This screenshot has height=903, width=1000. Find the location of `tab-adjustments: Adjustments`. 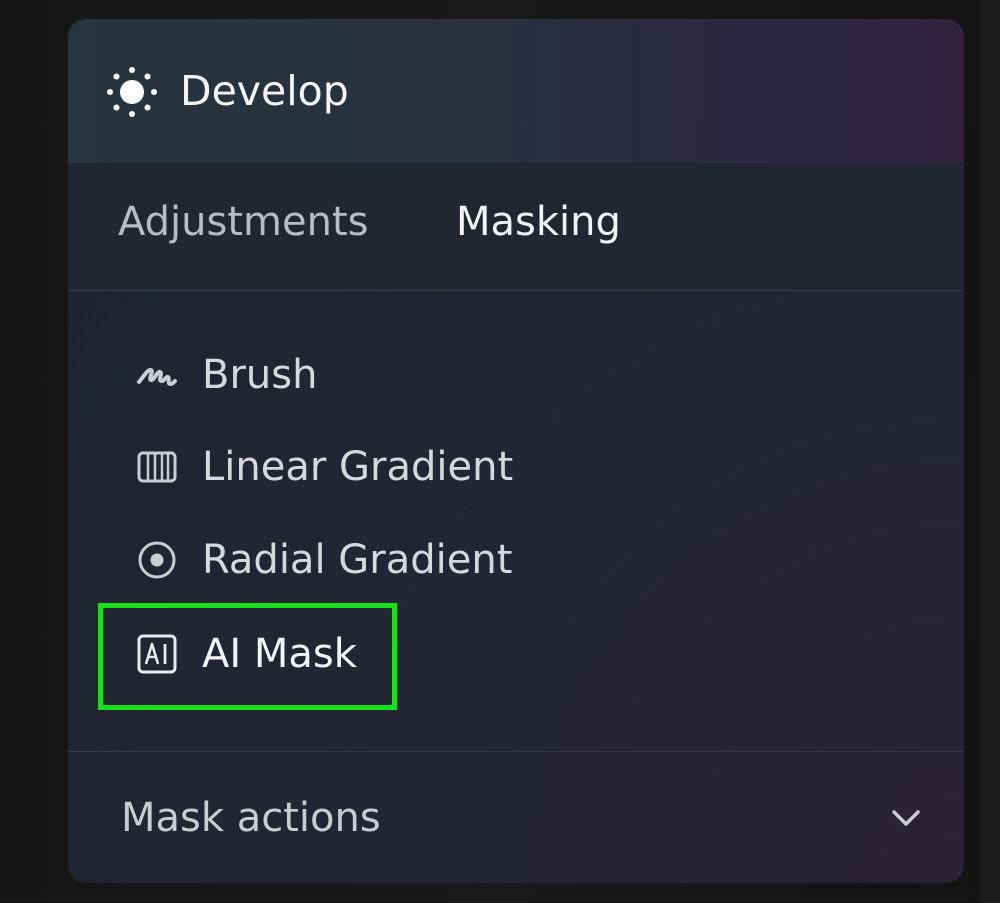

tab-adjustments: Adjustments is located at coordinates (243, 222).